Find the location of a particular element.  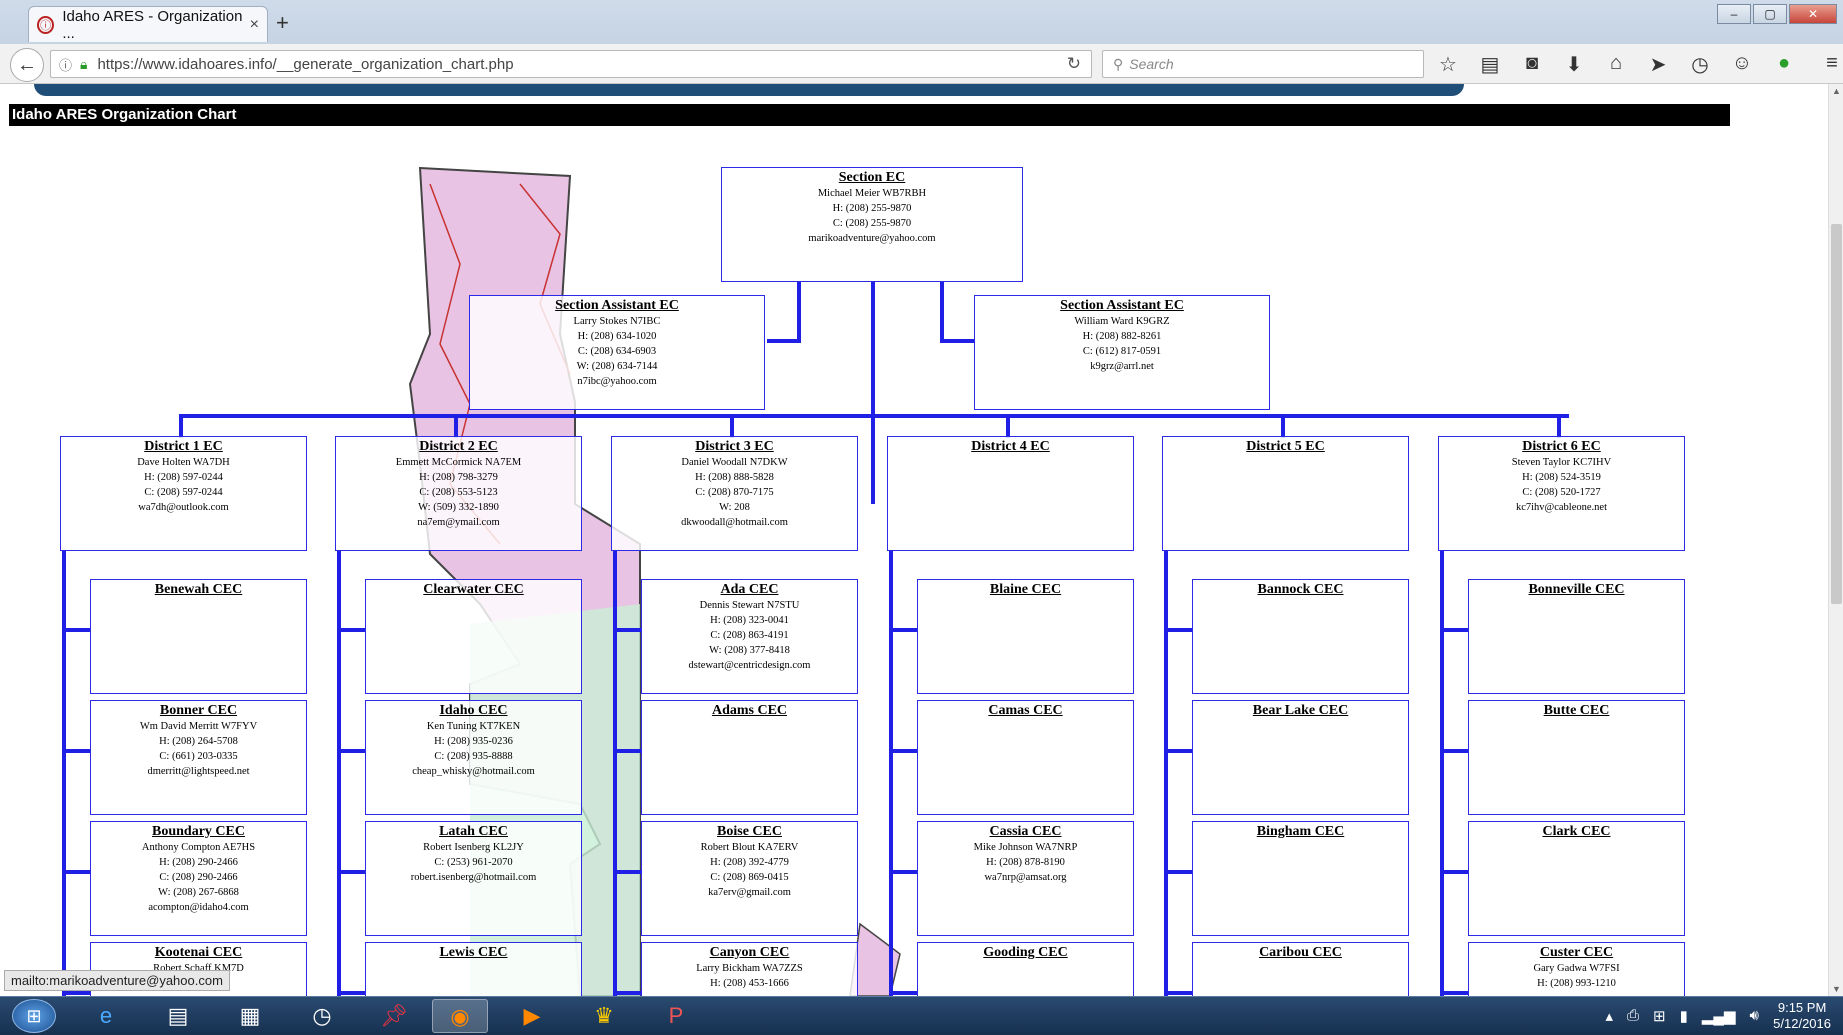

section-ec-box-line: H: (208) 255-9870 is located at coordinates (872, 208).